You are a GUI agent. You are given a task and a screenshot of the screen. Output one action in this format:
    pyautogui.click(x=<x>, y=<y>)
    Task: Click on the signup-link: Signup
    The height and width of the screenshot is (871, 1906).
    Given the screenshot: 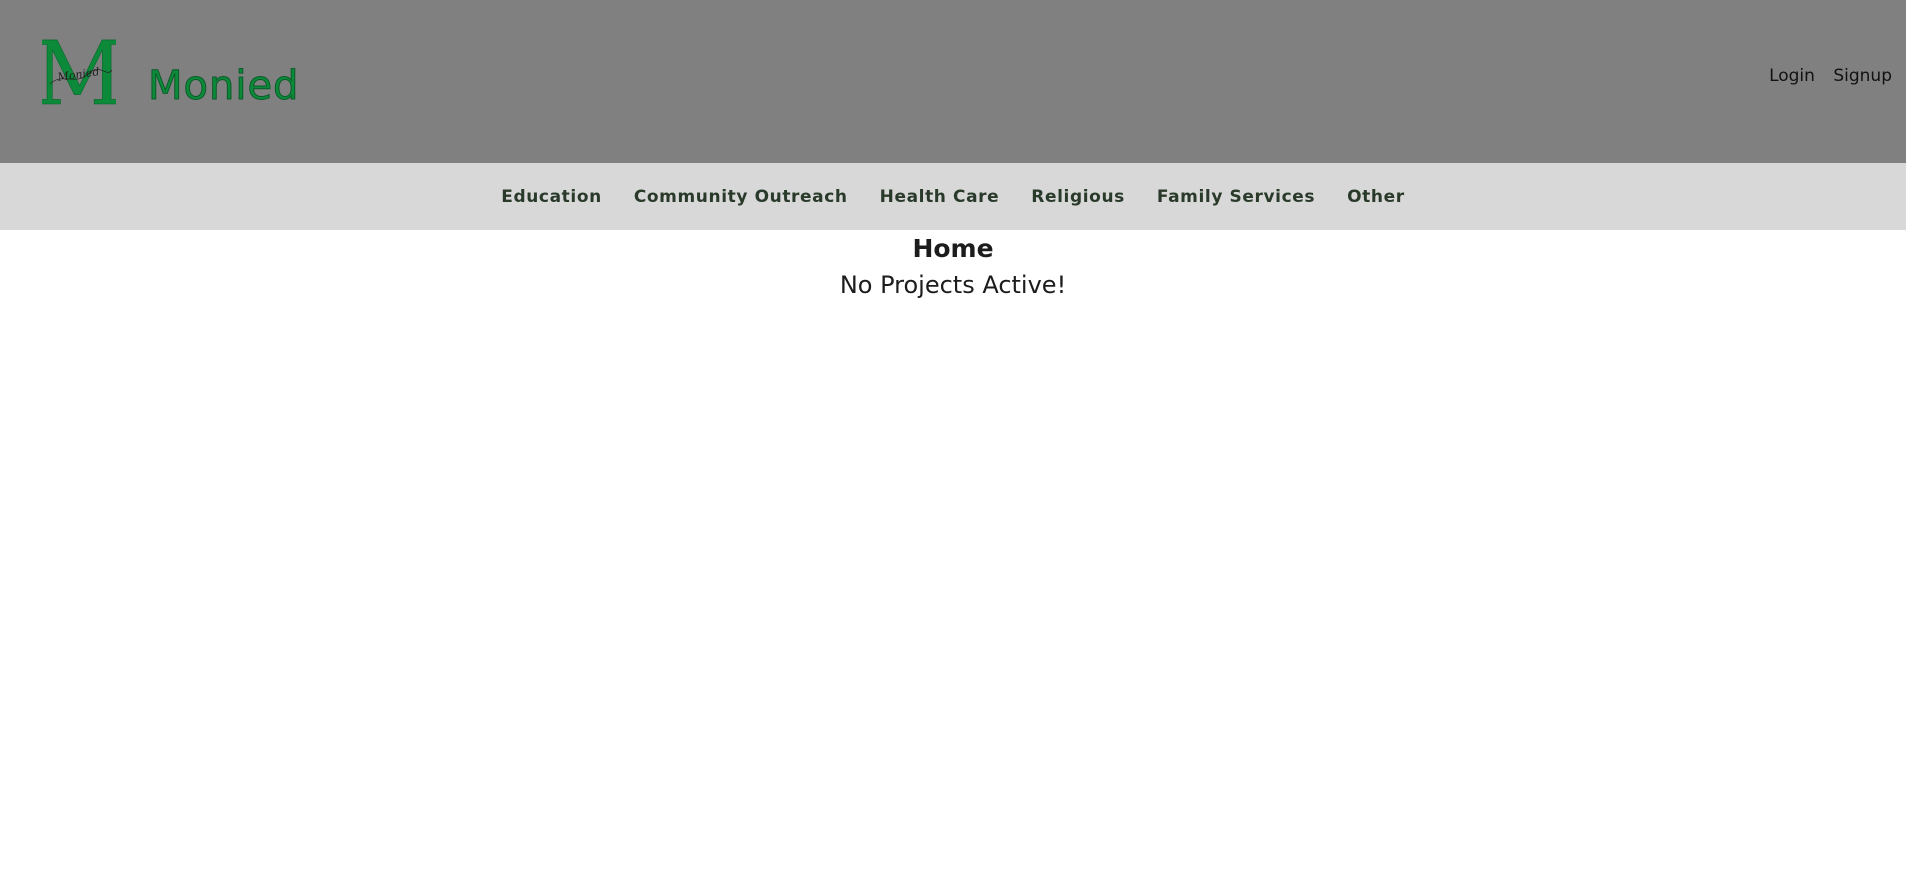 What is the action you would take?
    pyautogui.click(x=1862, y=76)
    